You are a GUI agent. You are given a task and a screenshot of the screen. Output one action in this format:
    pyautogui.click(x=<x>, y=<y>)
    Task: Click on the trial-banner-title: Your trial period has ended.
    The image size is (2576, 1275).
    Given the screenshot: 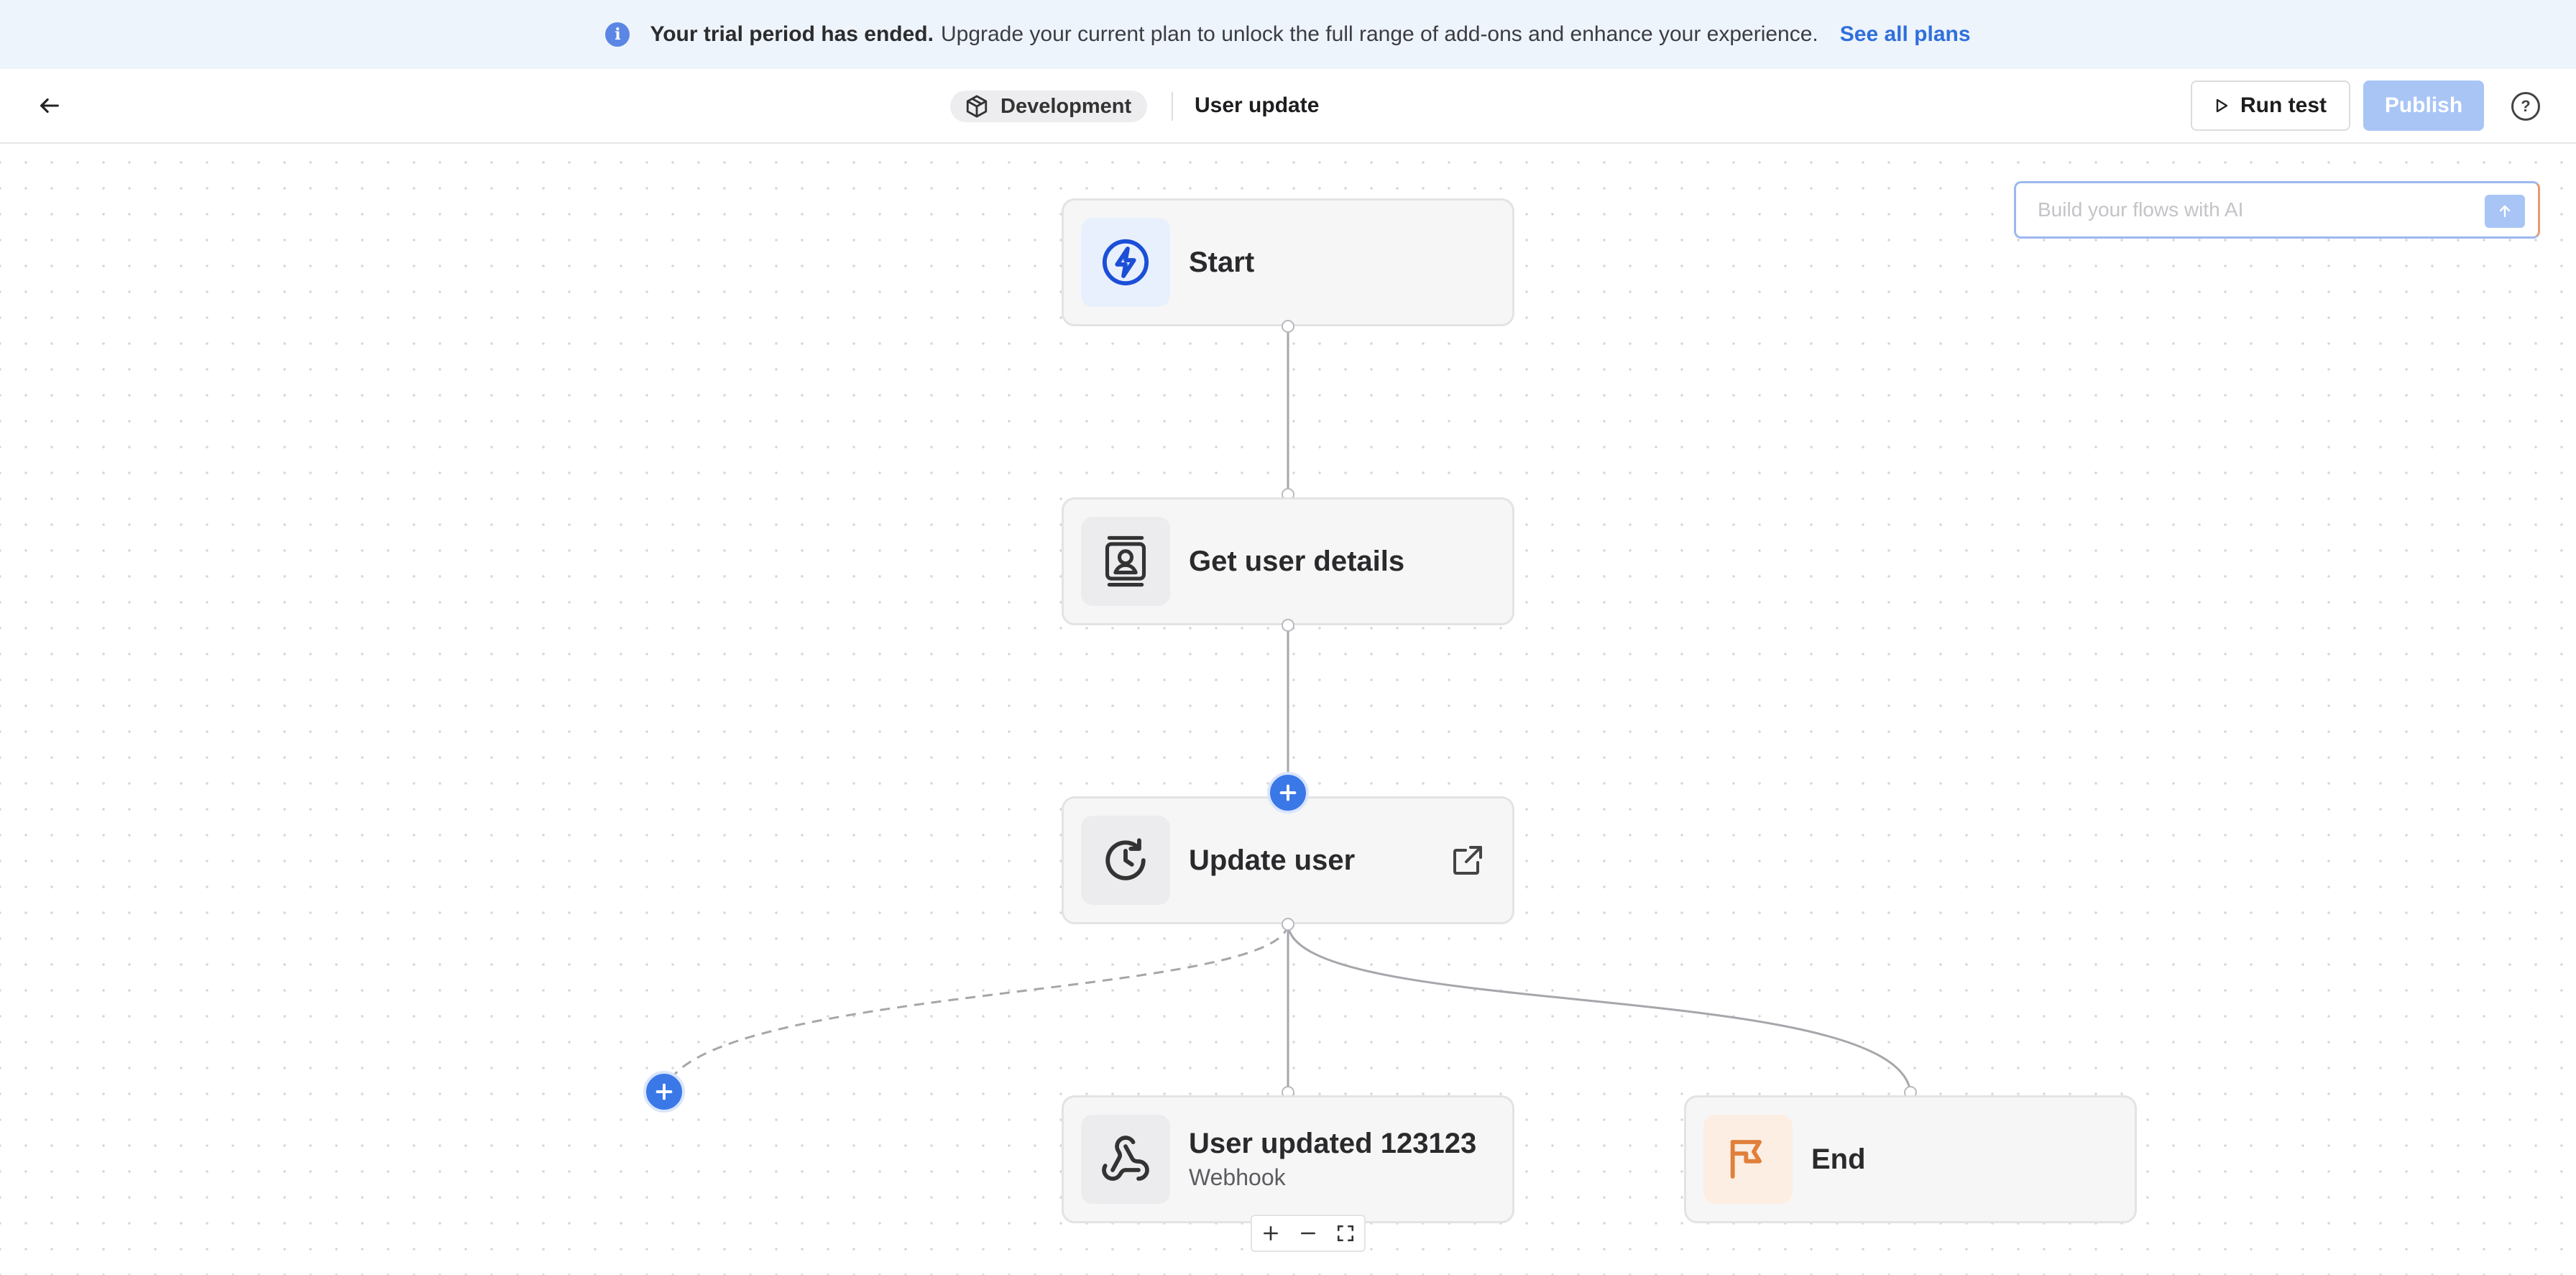 What is the action you would take?
    pyautogui.click(x=792, y=34)
    